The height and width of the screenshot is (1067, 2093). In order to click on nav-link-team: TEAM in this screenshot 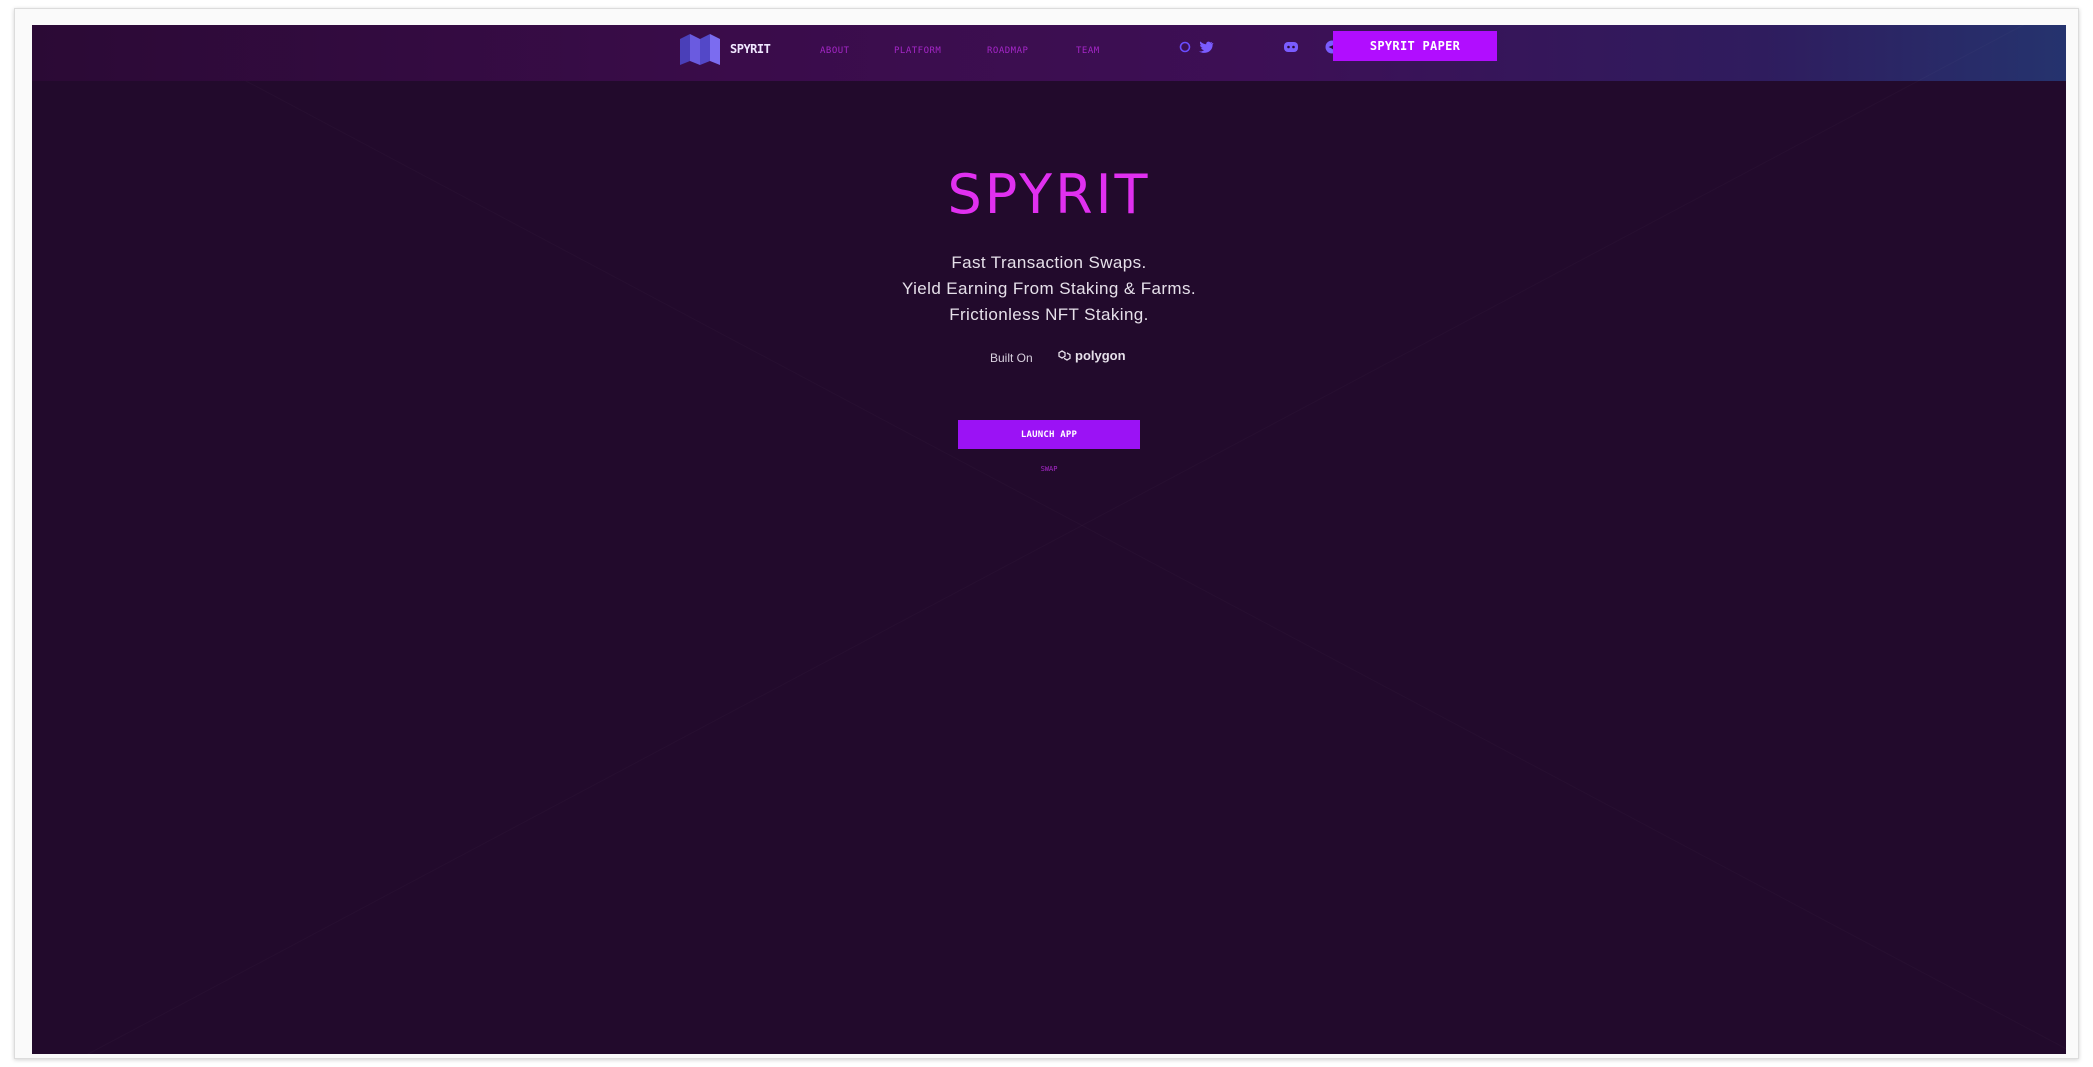, I will do `click(1088, 51)`.